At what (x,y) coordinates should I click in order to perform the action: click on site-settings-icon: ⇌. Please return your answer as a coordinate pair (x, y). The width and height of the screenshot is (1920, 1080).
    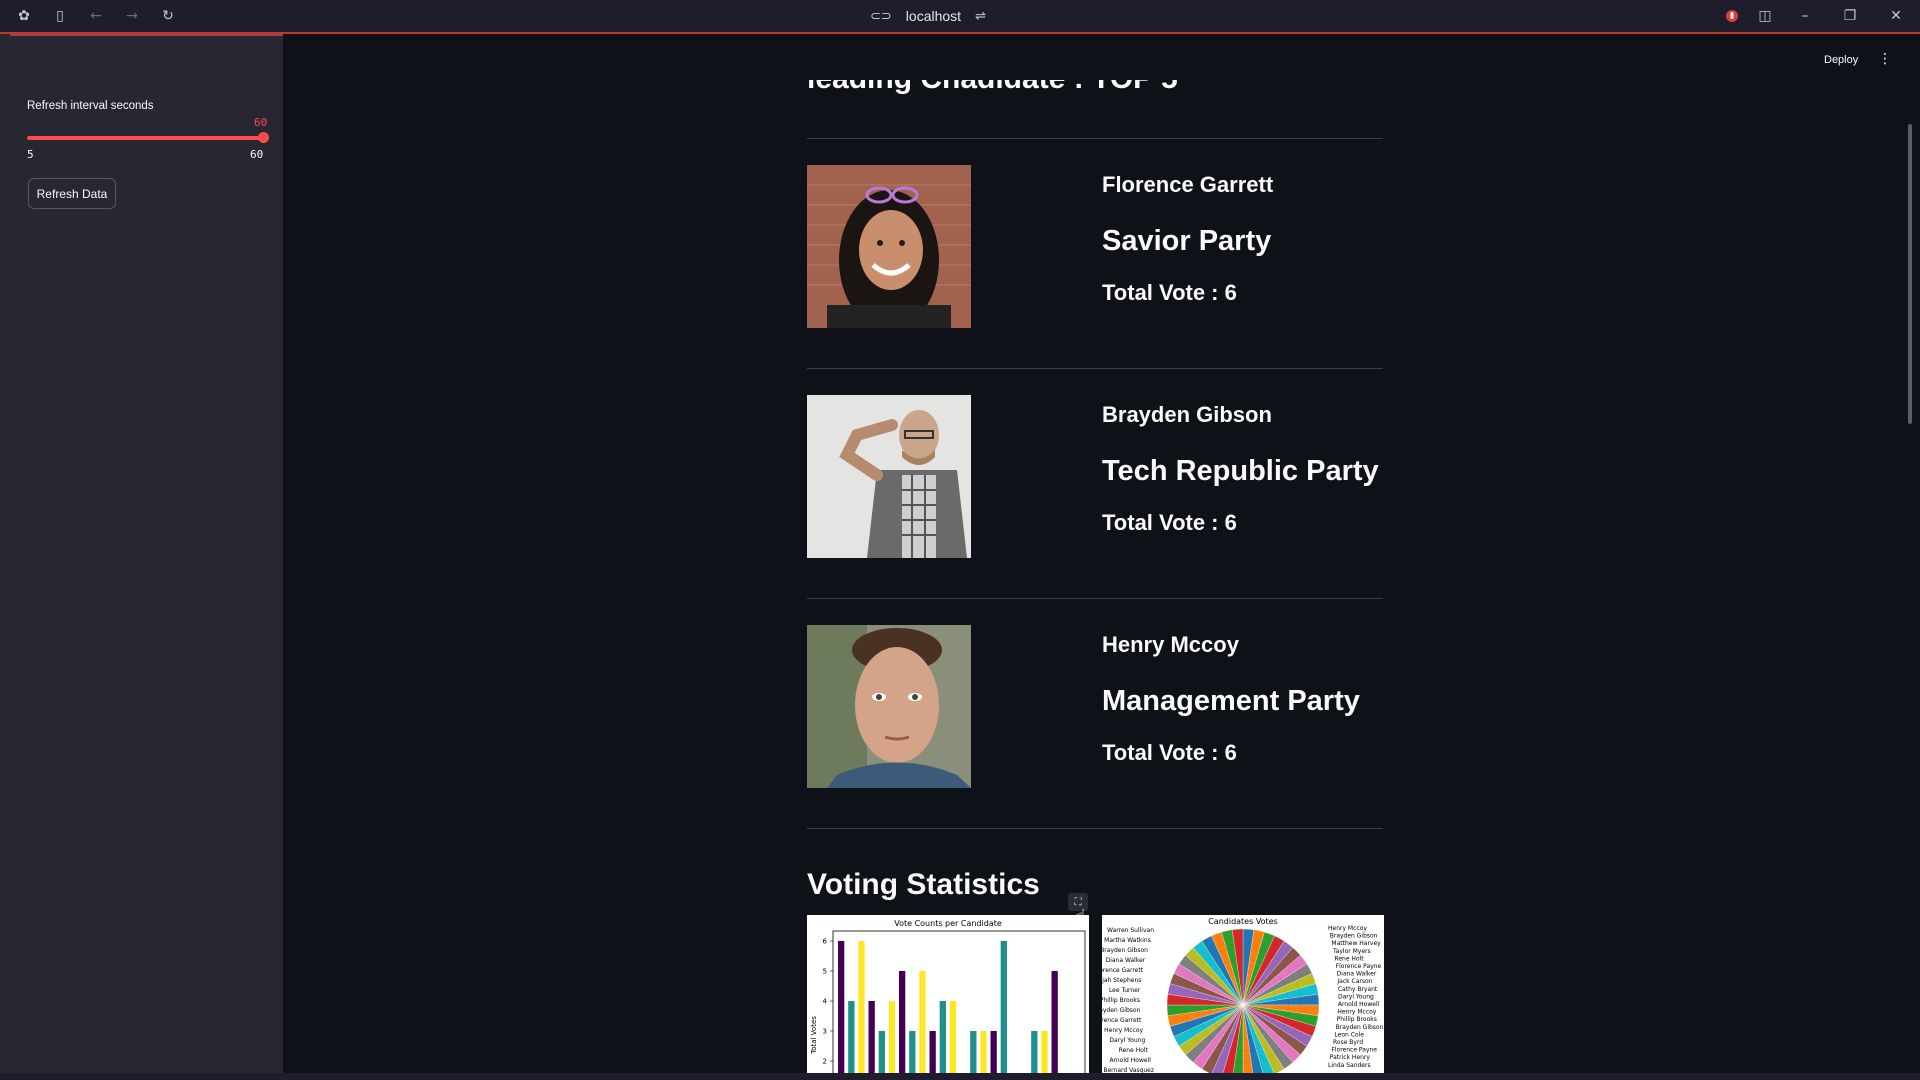
    Looking at the image, I should click on (980, 16).